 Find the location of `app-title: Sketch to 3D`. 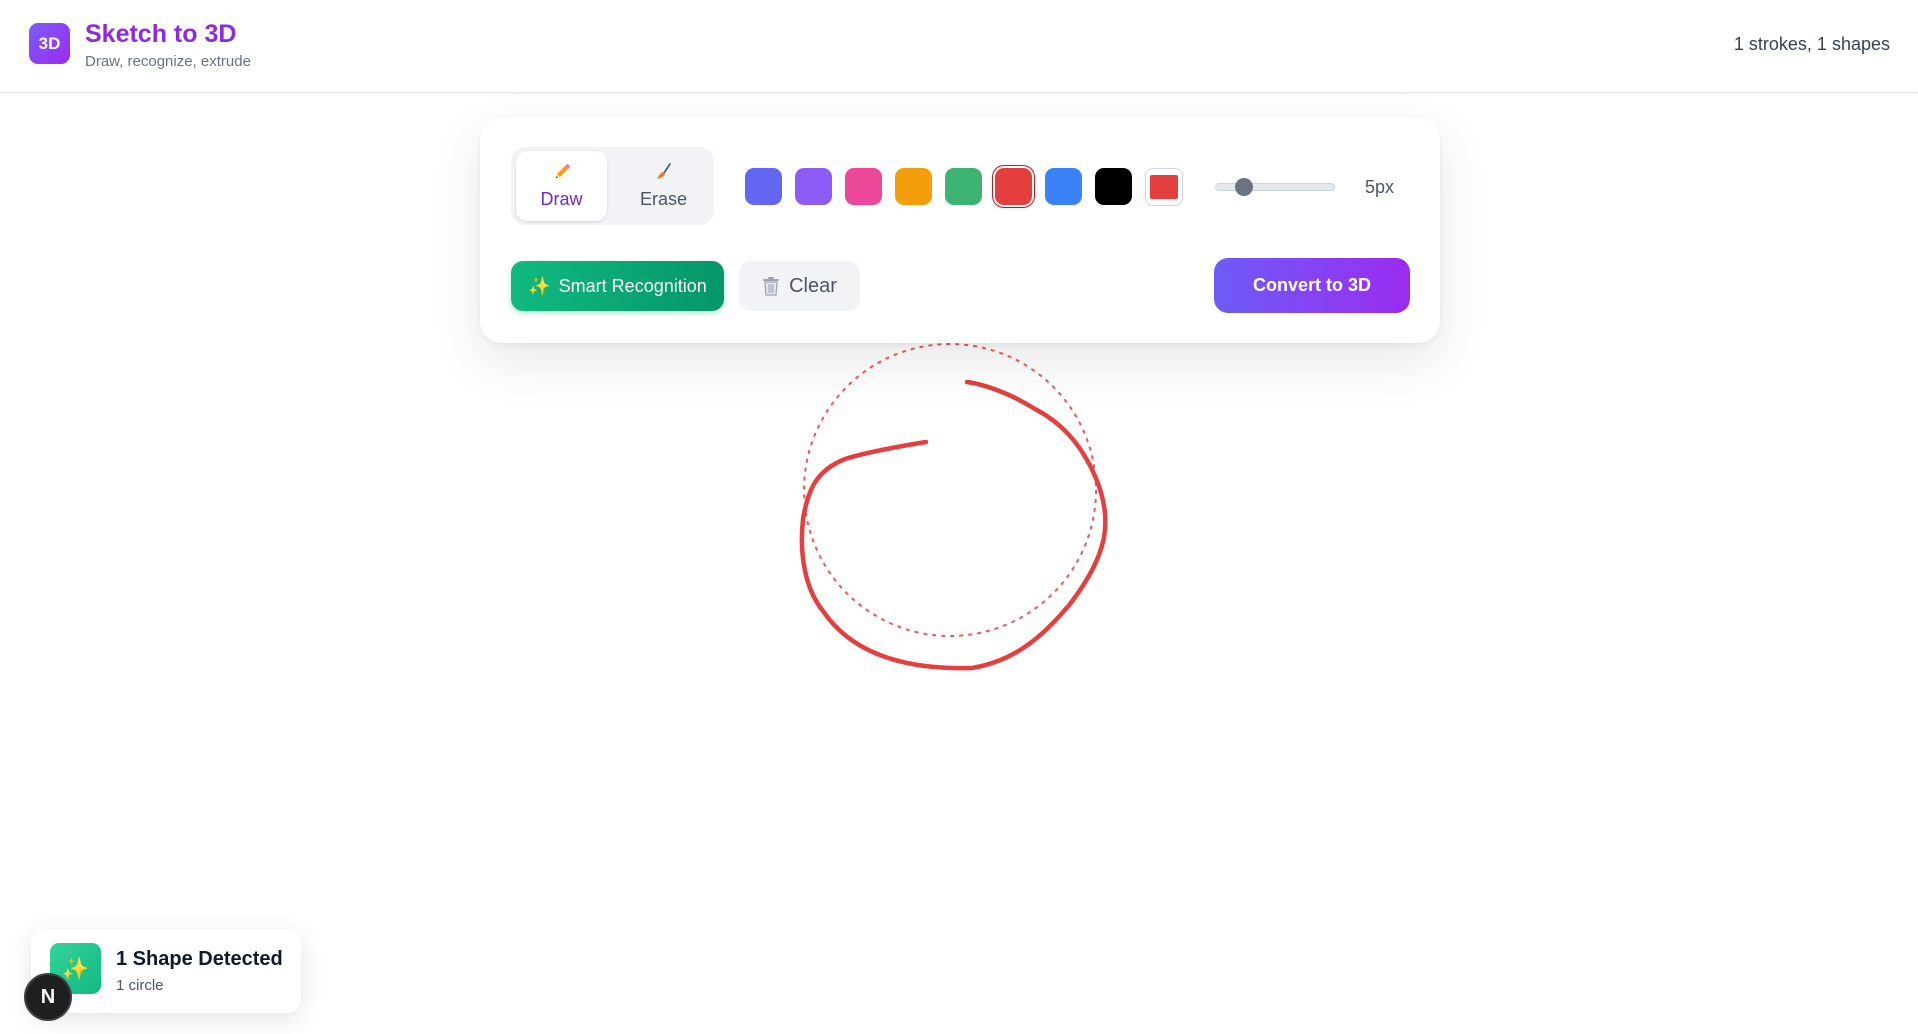

app-title: Sketch to 3D is located at coordinates (161, 34).